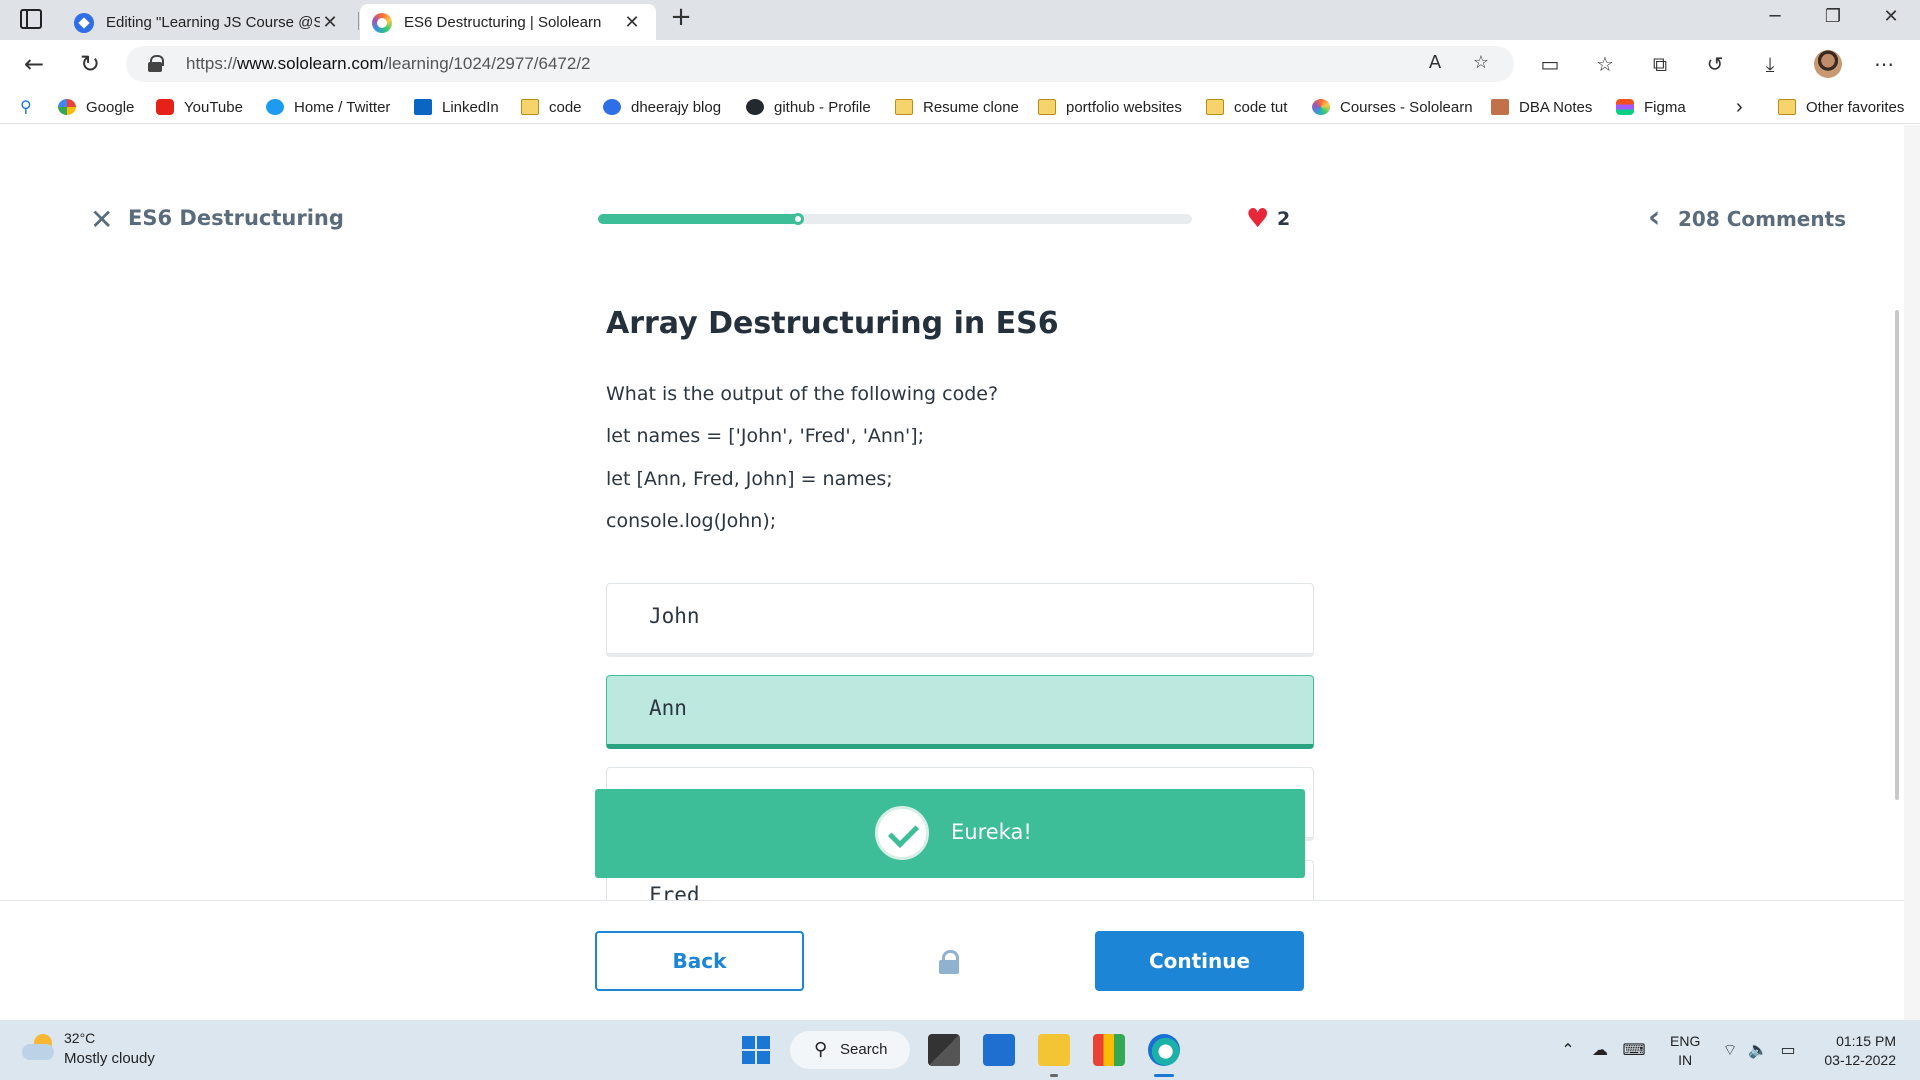 The width and height of the screenshot is (1920, 1080). What do you see at coordinates (1634, 1049) in the screenshot?
I see `keyboard-icon: ⌨` at bounding box center [1634, 1049].